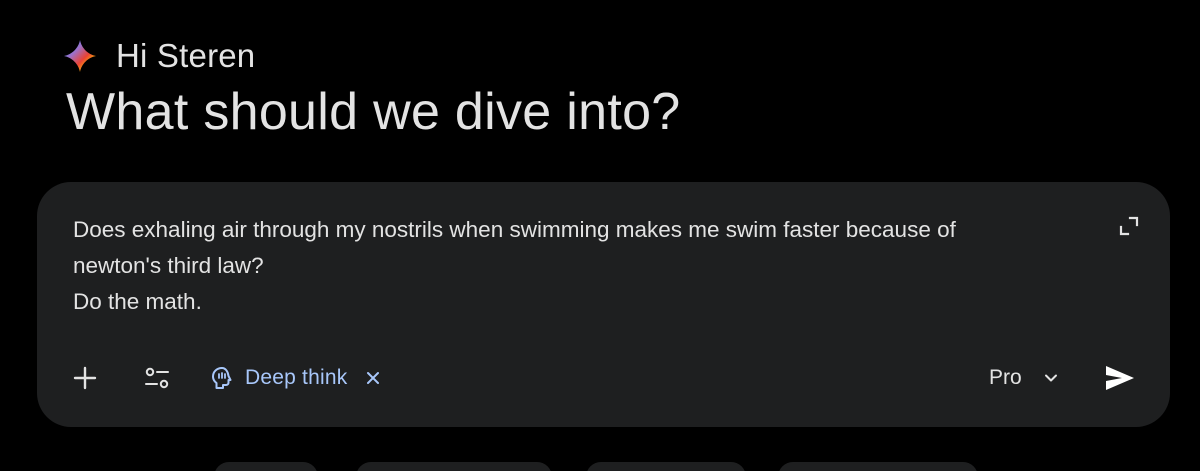  Describe the element at coordinates (222, 378) in the screenshot. I see `lightbulb-head-icon` at that location.